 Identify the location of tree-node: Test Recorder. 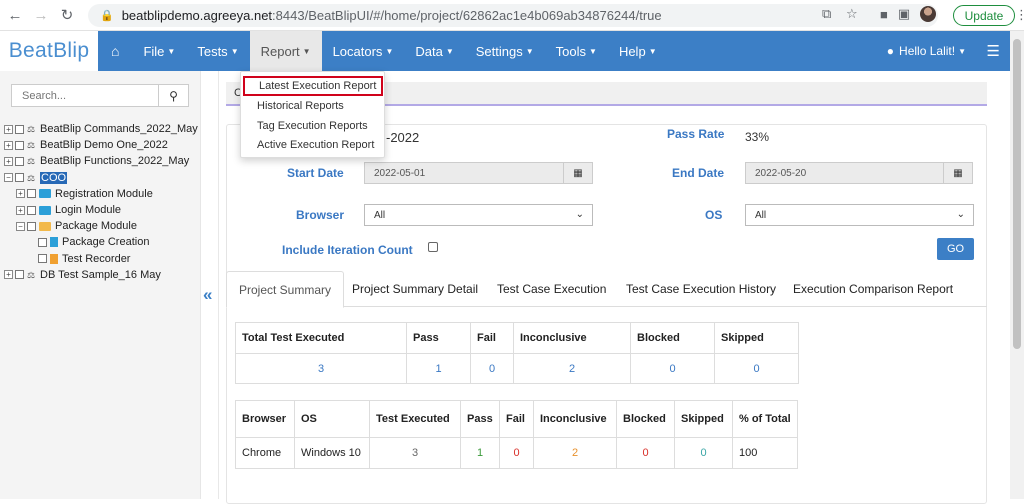
(101, 259).